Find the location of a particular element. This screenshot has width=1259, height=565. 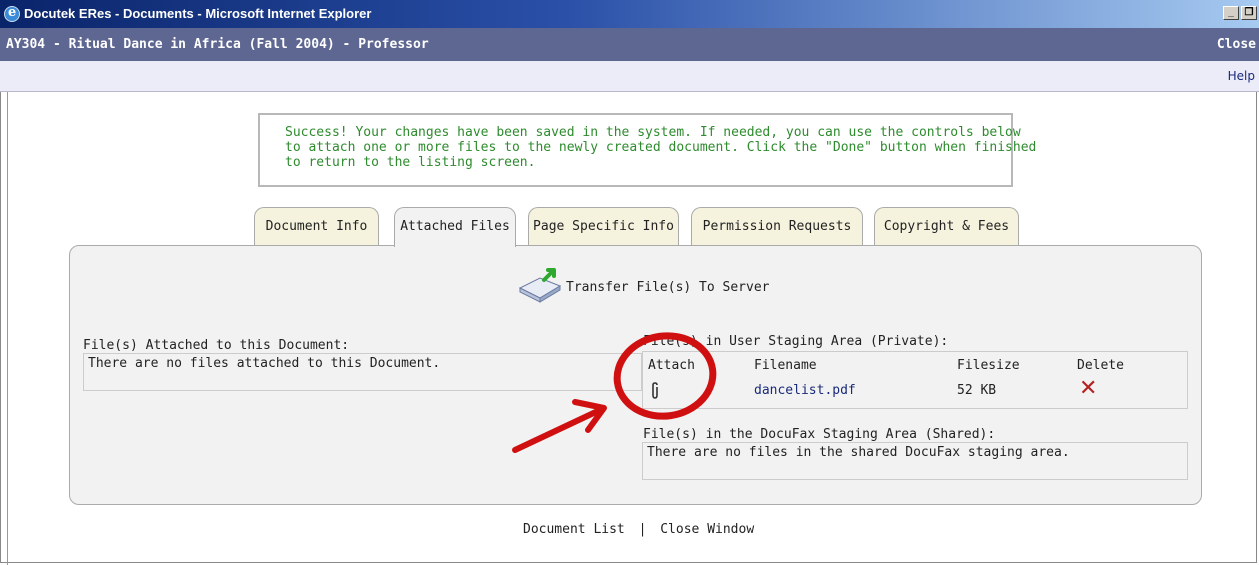

column-header-attach: Attach is located at coordinates (671, 365).